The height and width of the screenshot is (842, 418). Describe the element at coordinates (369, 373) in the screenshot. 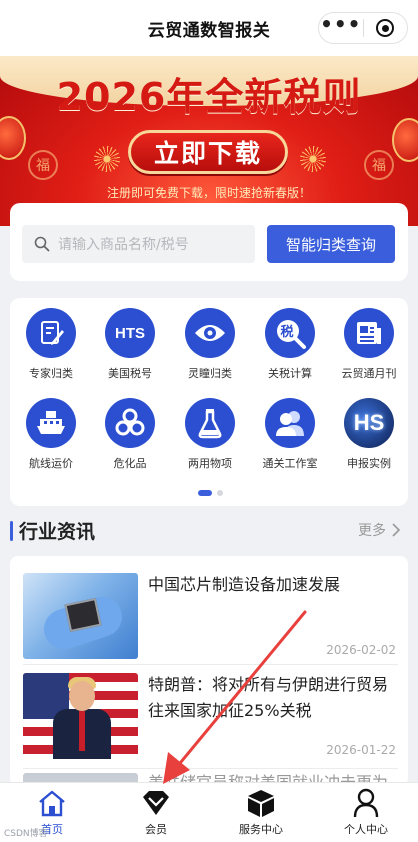

I see `grid-label: 云贸通月刊` at that location.